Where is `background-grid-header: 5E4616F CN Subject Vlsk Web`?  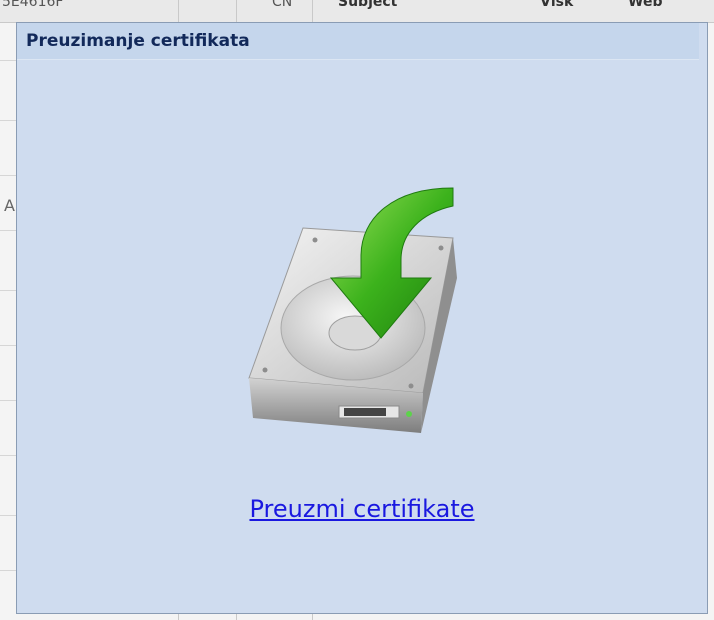 background-grid-header: 5E4616F CN Subject Vlsk Web is located at coordinates (357, 11).